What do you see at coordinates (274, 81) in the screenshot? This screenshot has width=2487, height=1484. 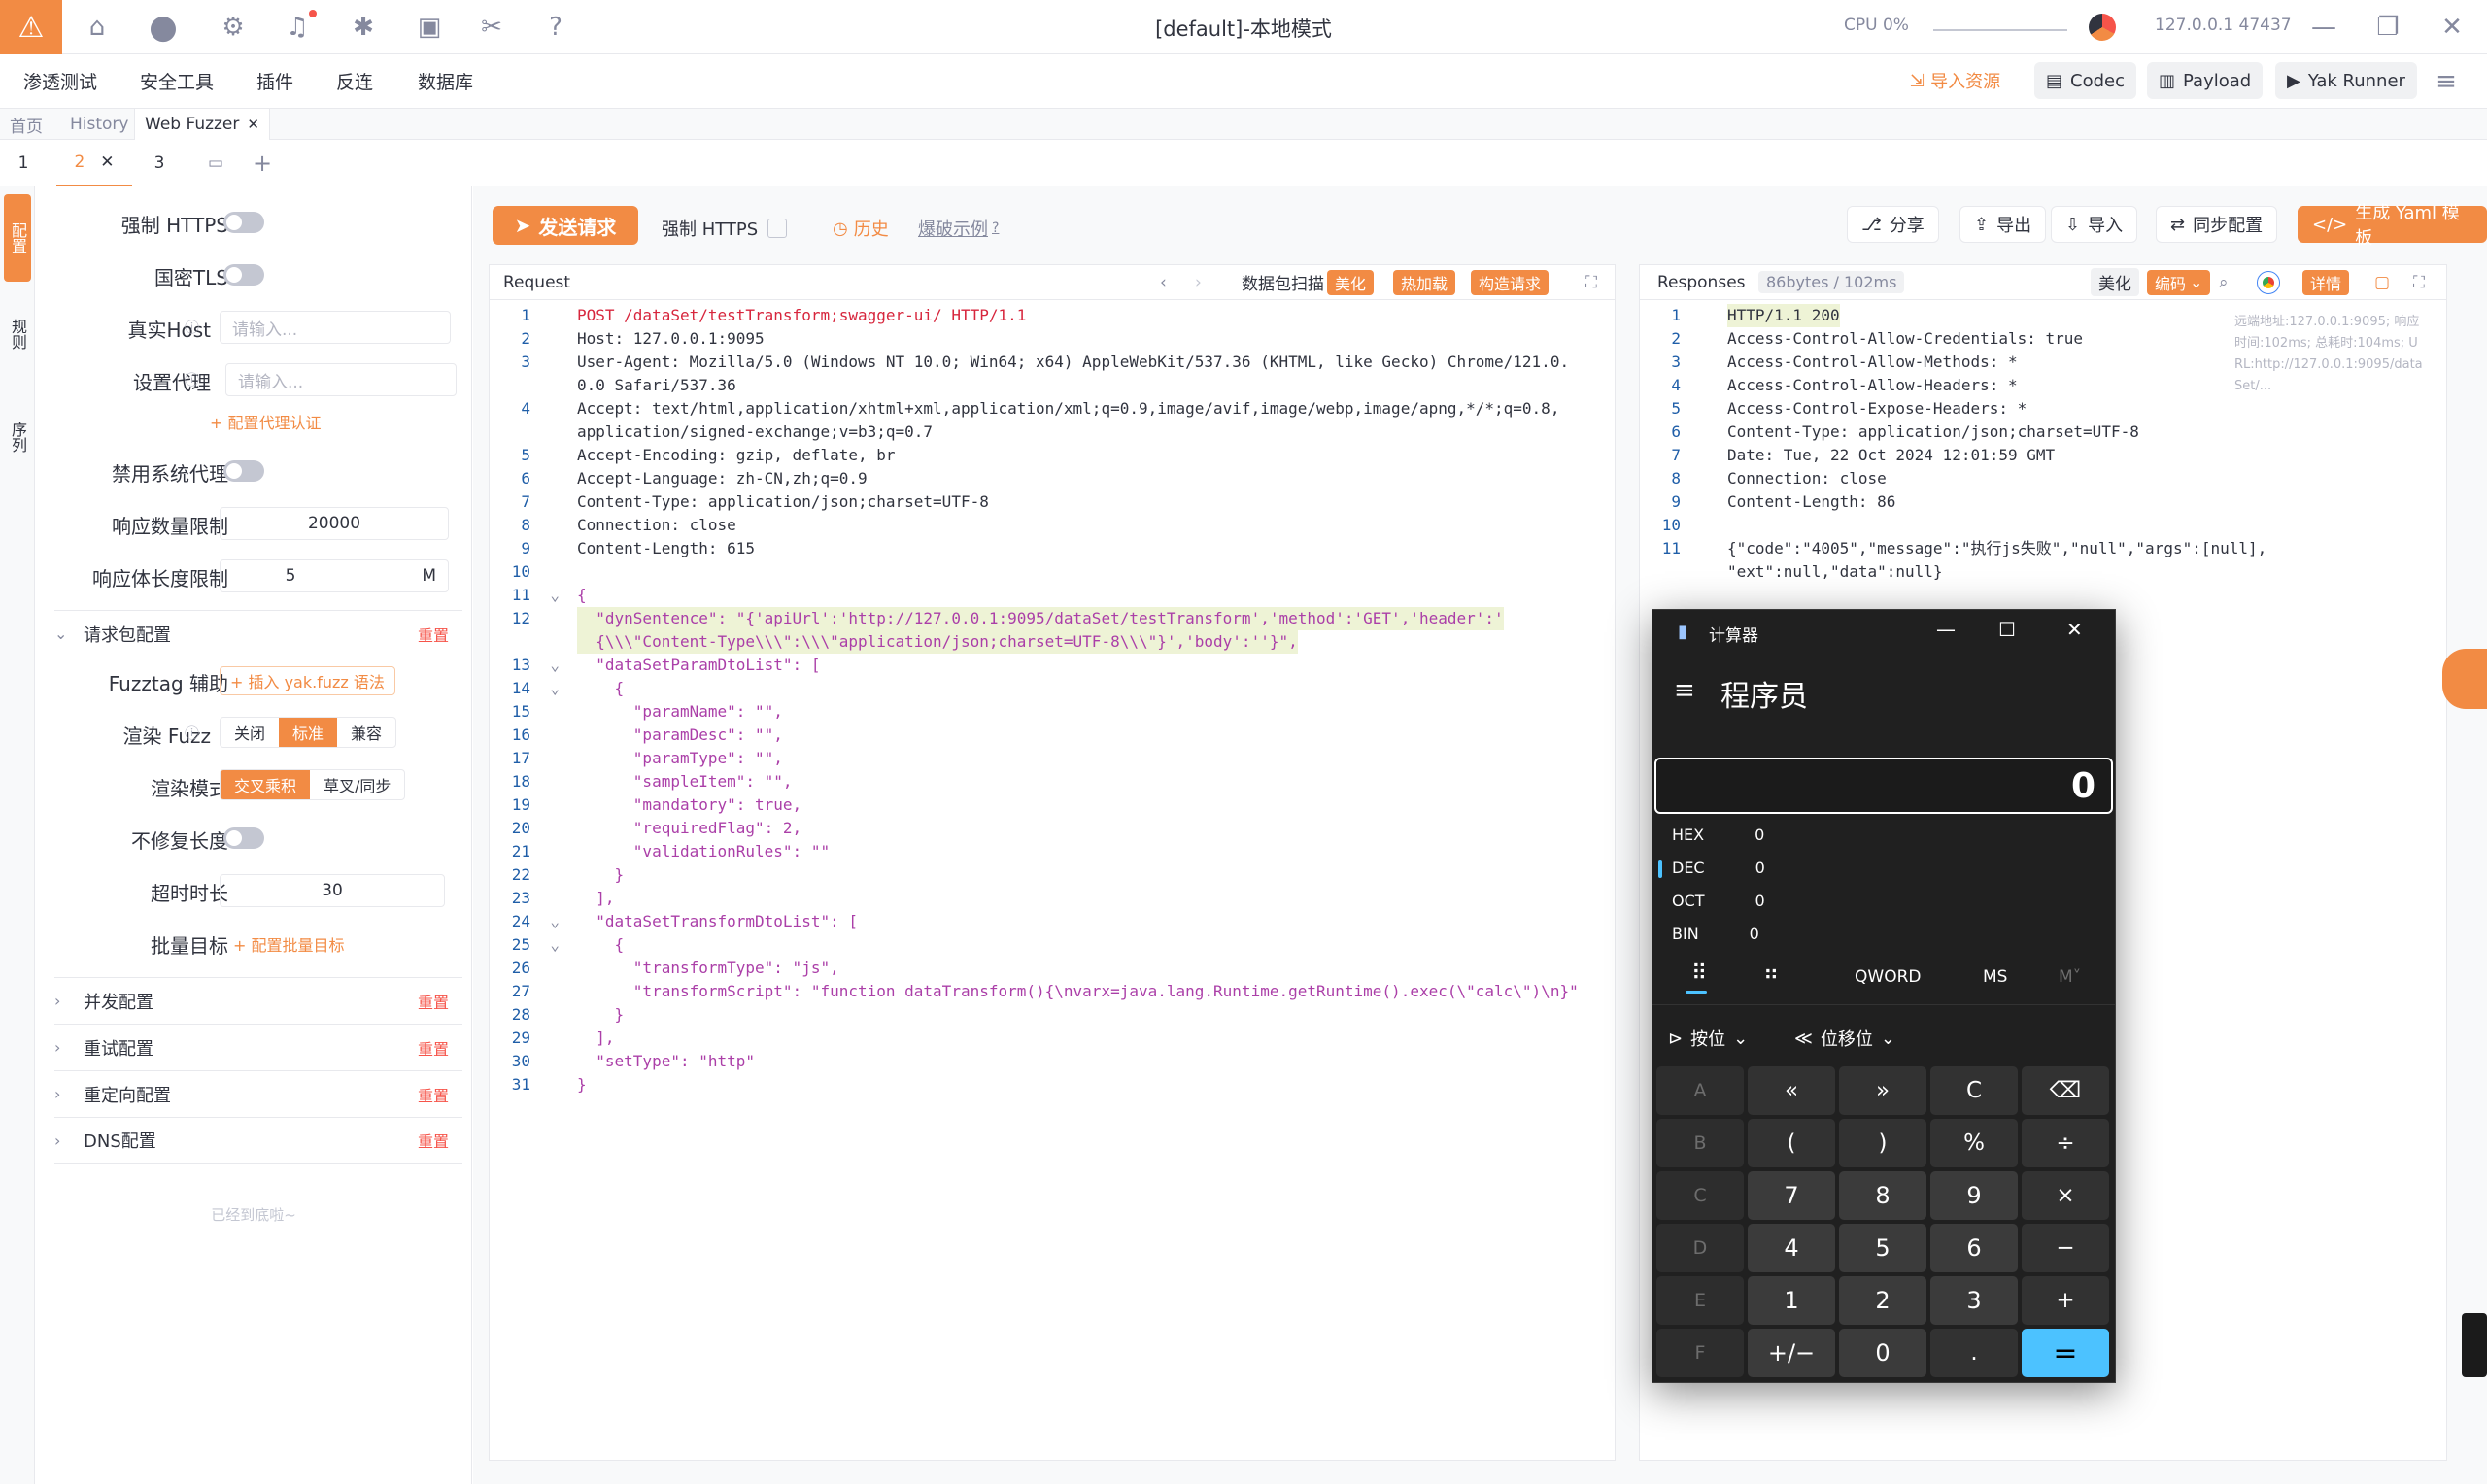 I see `menu-plugins: 插件` at bounding box center [274, 81].